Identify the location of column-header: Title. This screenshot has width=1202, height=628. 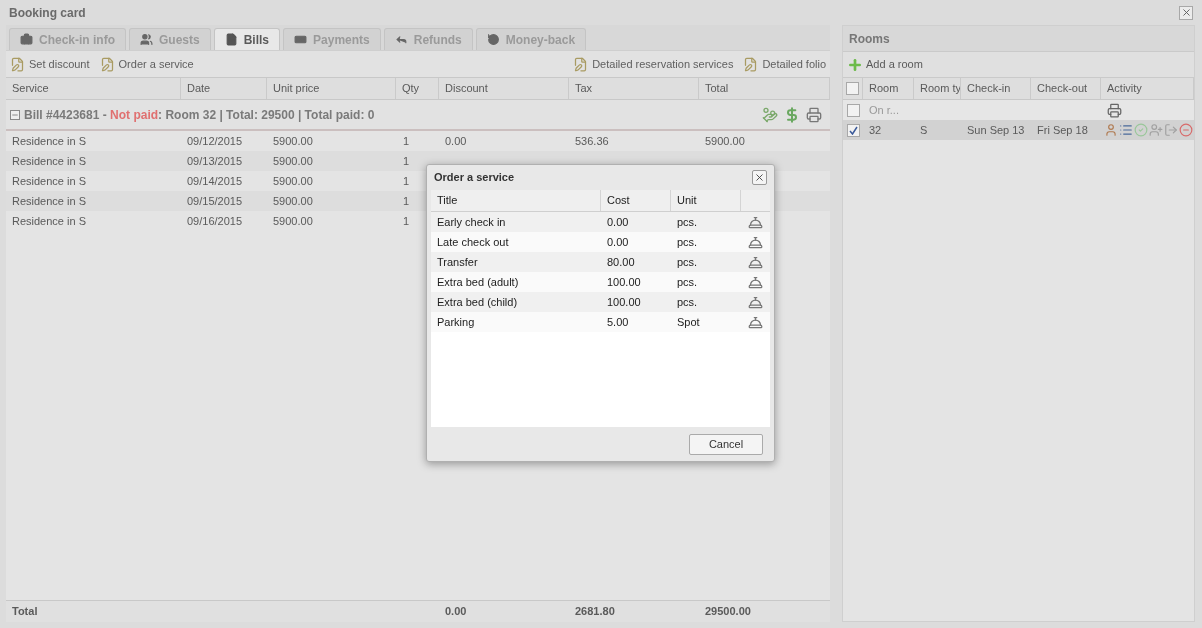
(447, 200).